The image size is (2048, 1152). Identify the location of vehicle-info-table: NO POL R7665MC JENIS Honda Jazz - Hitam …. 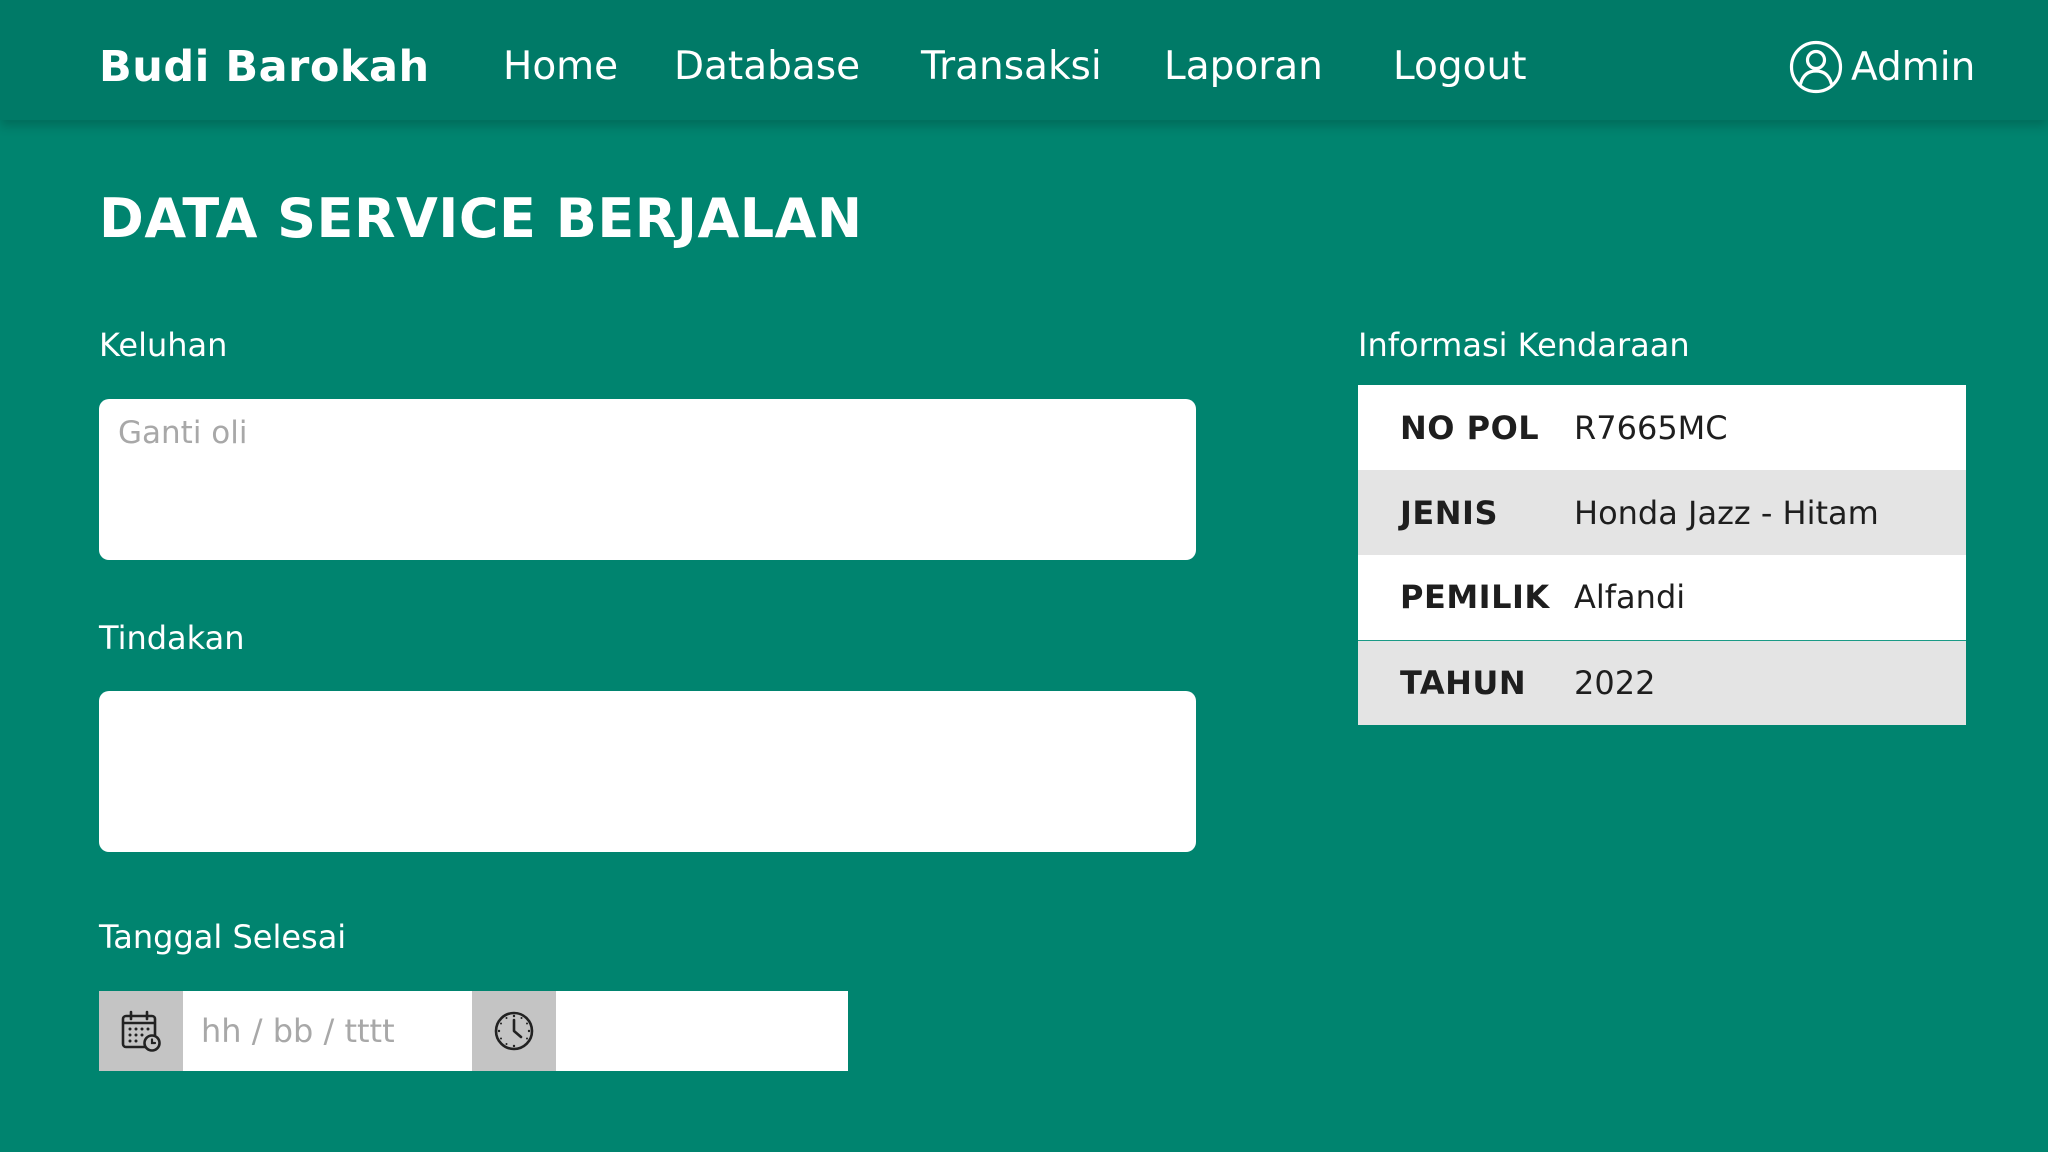
(1662, 555).